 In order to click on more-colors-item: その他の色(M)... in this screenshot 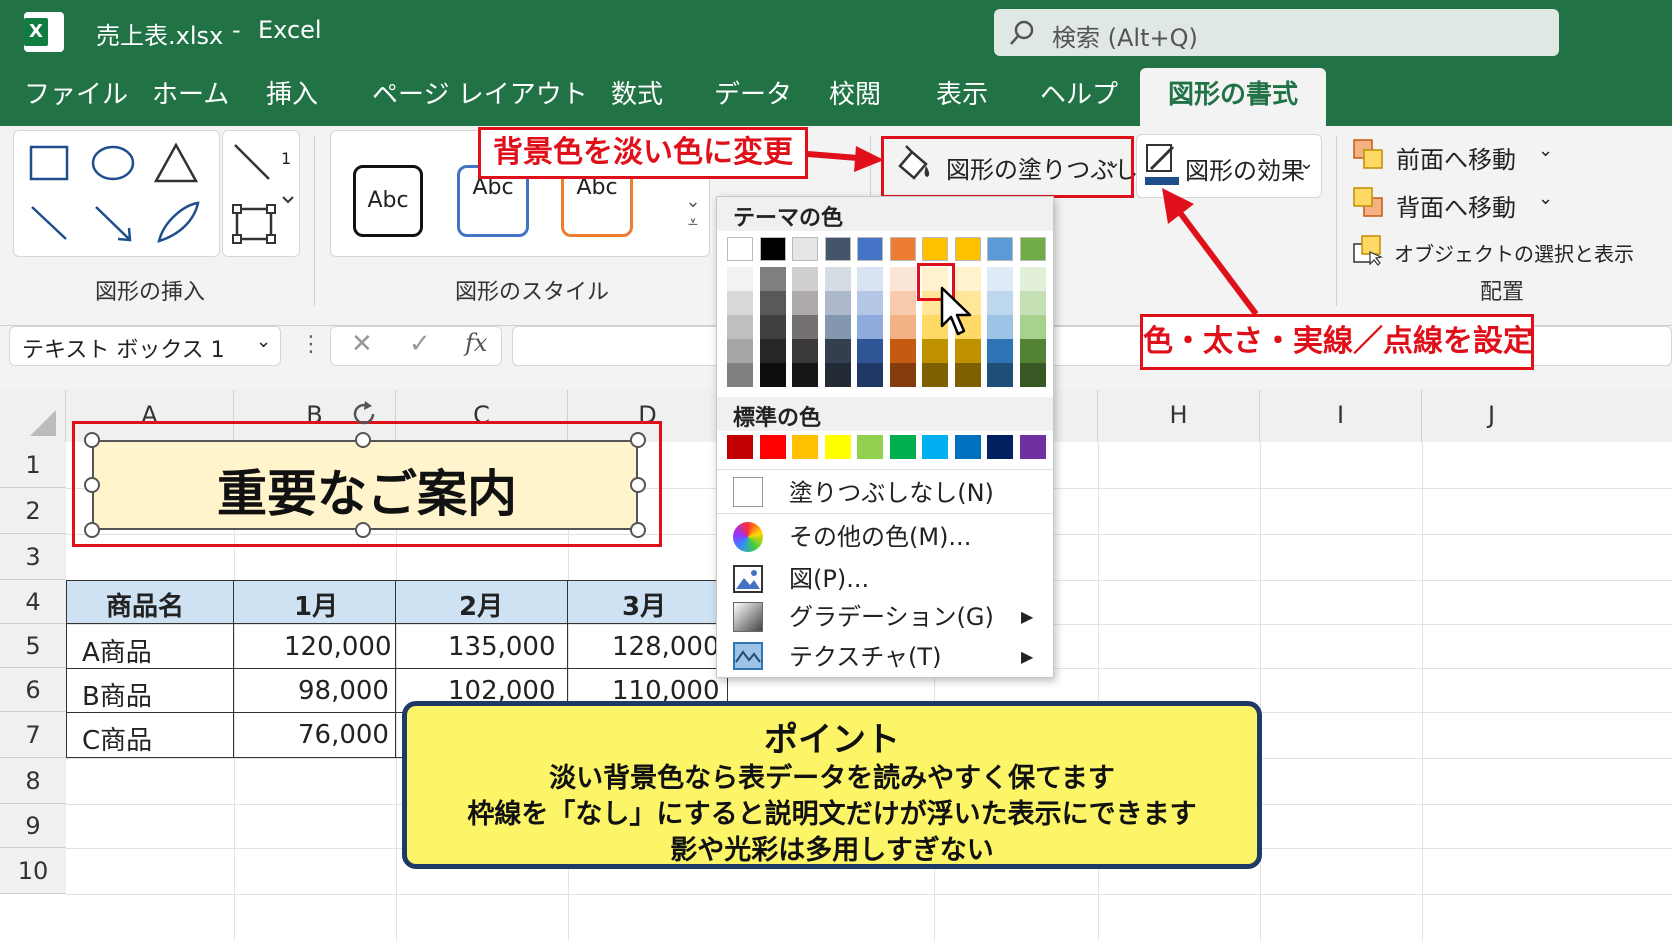, I will do `click(891, 537)`.